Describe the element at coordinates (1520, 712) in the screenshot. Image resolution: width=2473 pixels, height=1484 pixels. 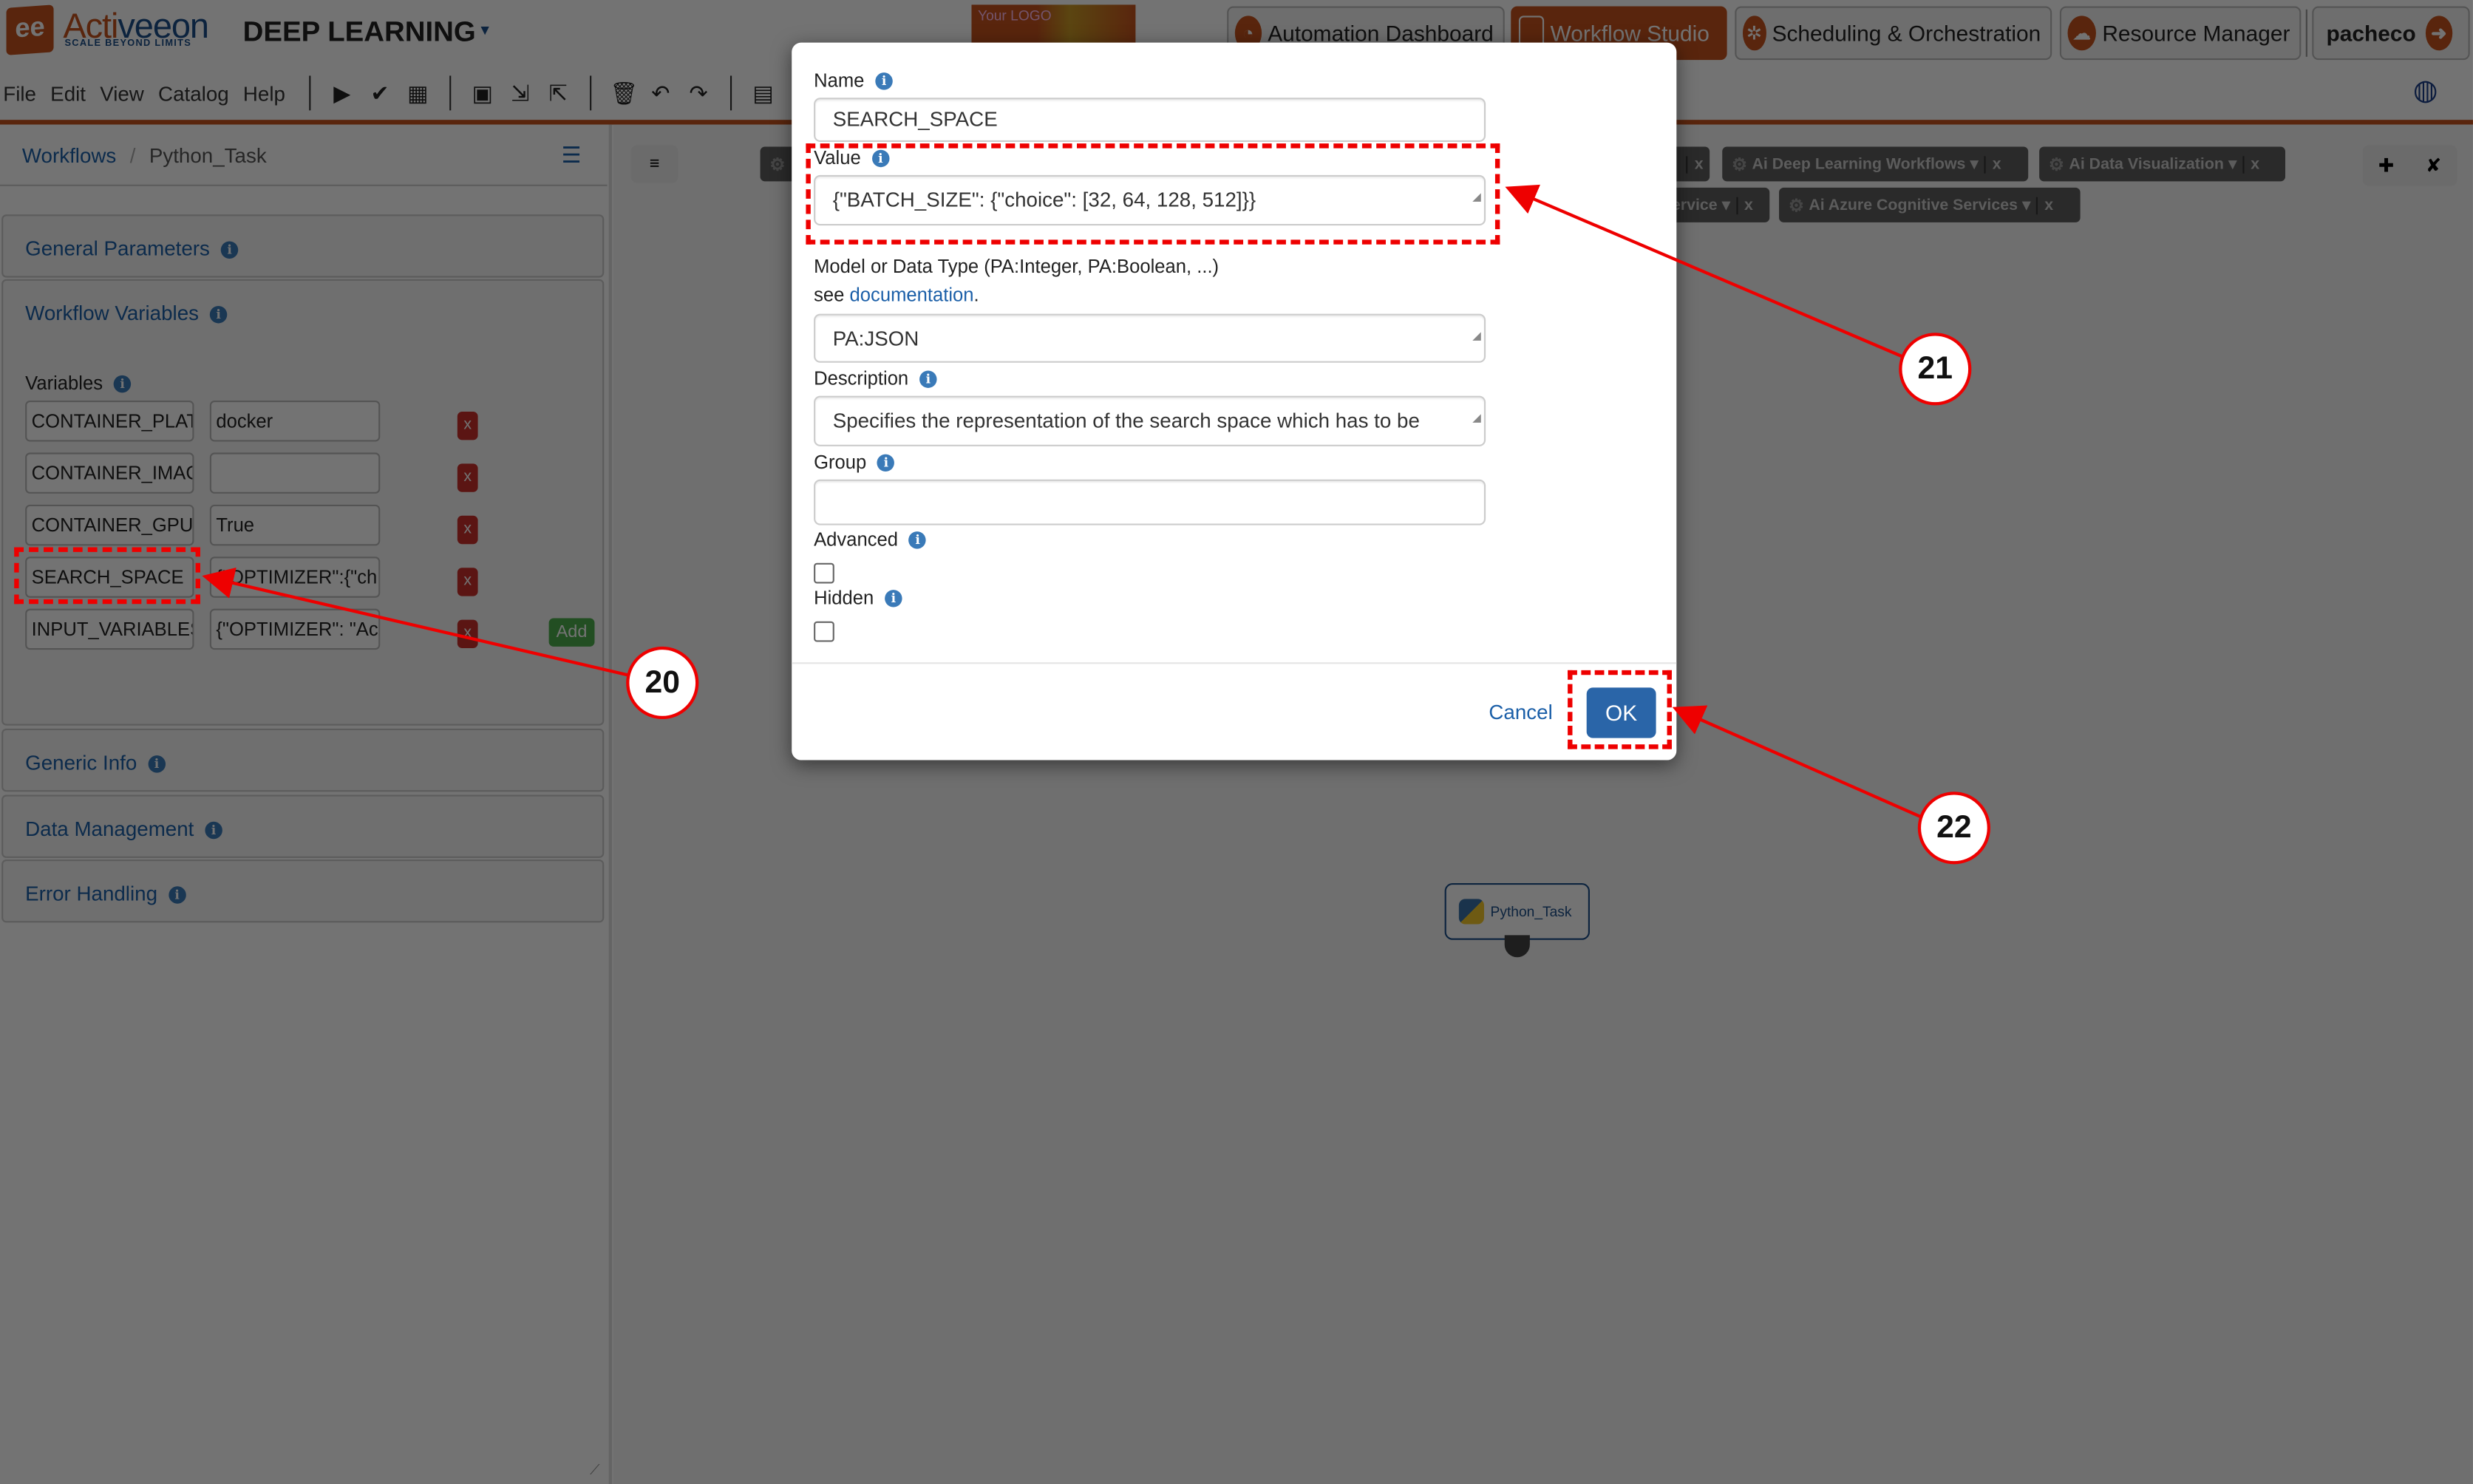
I see `cancel-button: Cancel` at that location.